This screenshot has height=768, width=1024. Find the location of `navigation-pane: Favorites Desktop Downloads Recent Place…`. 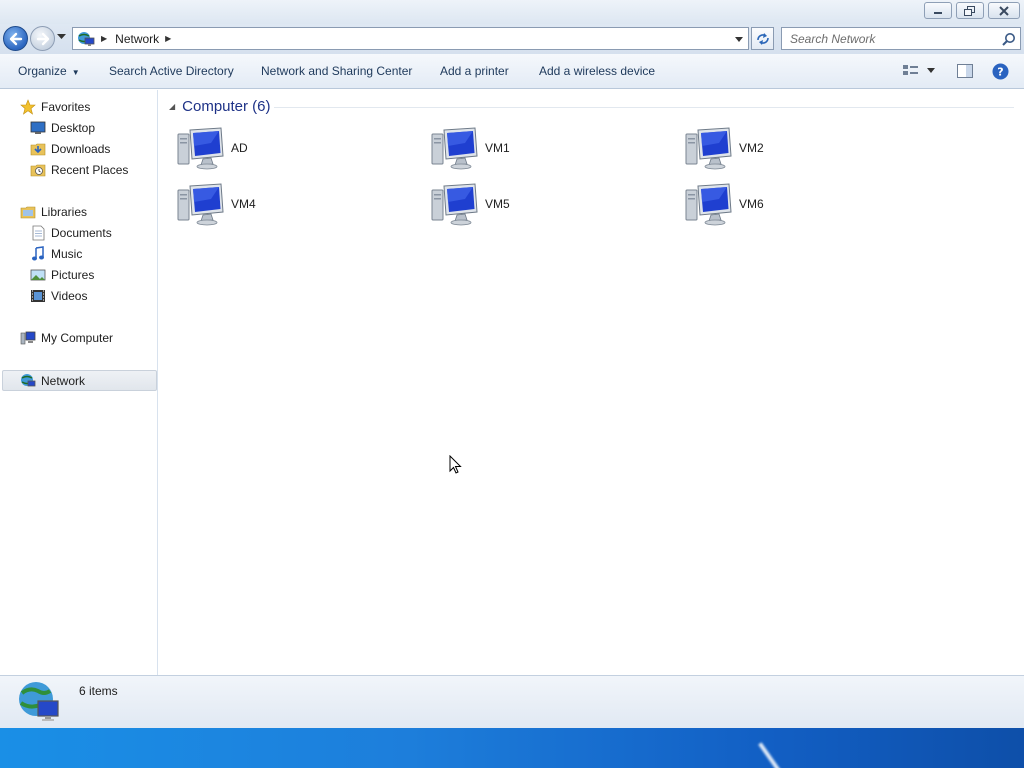

navigation-pane: Favorites Desktop Downloads Recent Place… is located at coordinates (79, 382).